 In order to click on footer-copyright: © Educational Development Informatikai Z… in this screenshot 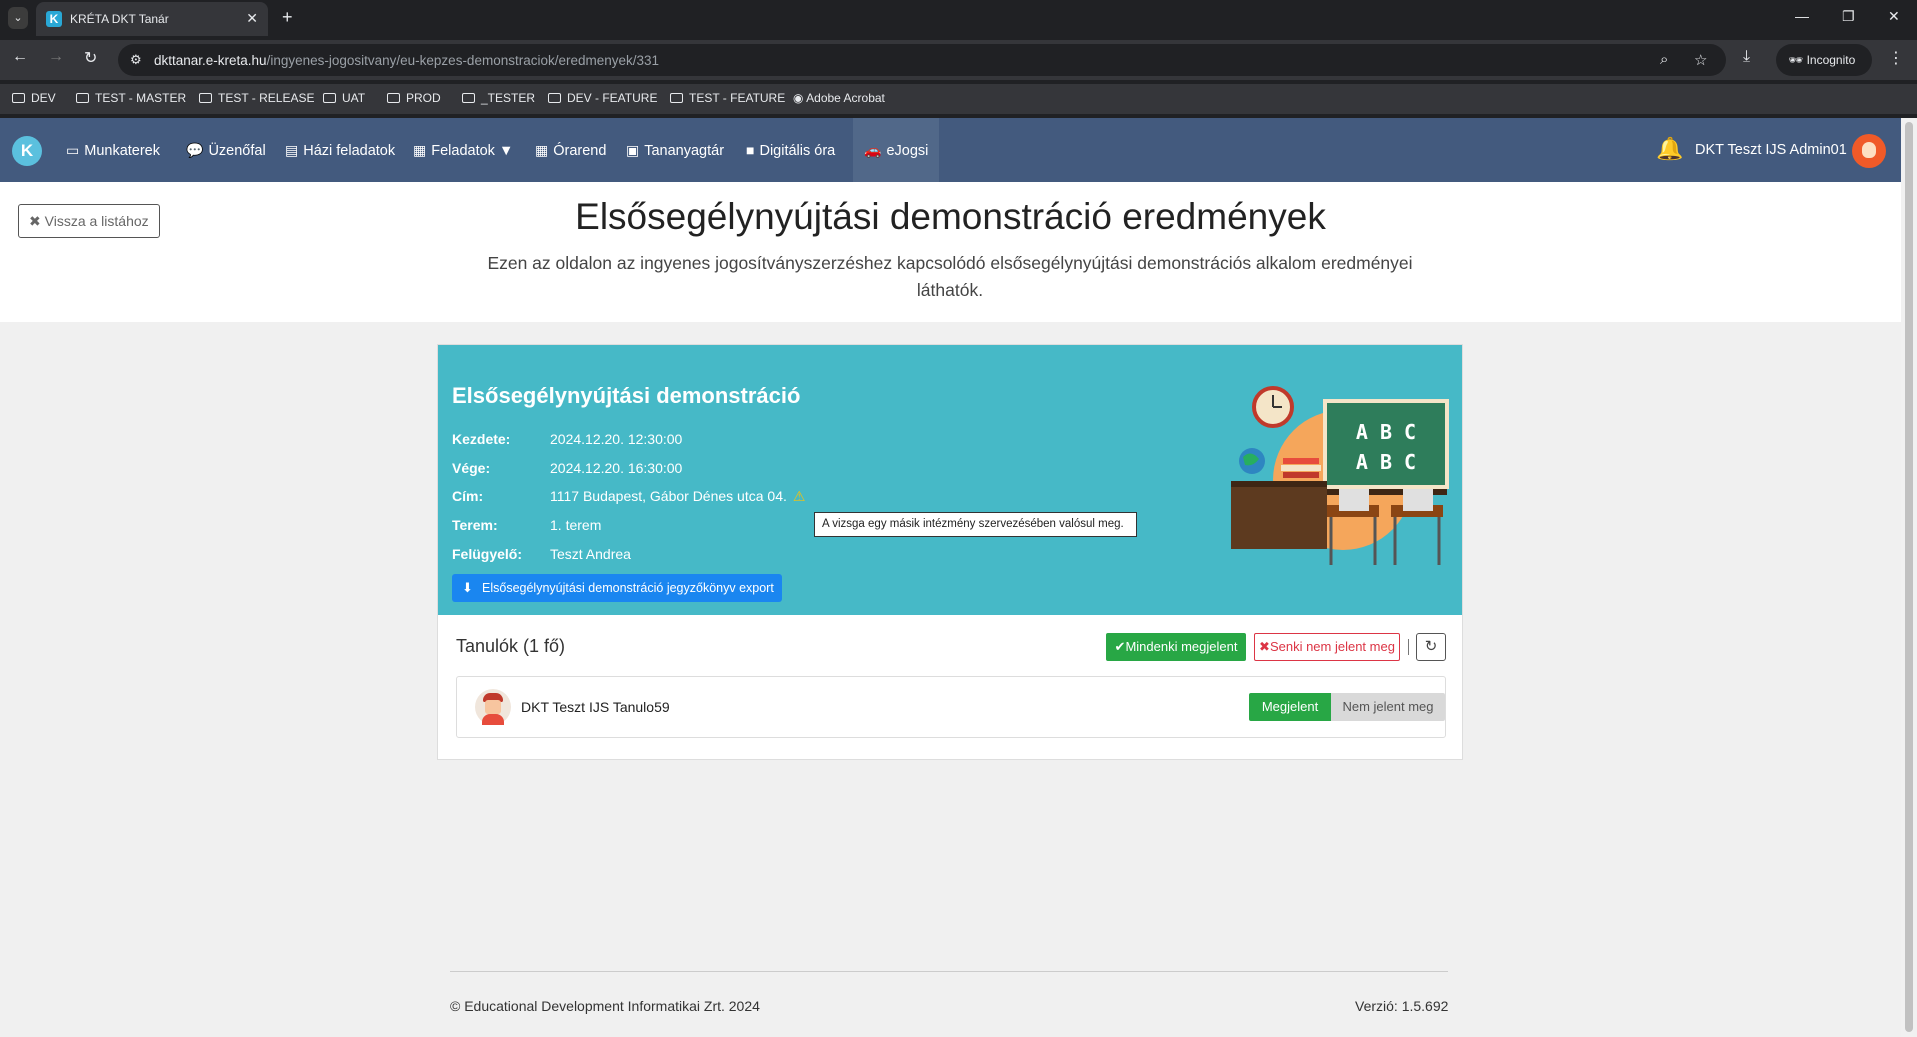, I will do `click(605, 1006)`.